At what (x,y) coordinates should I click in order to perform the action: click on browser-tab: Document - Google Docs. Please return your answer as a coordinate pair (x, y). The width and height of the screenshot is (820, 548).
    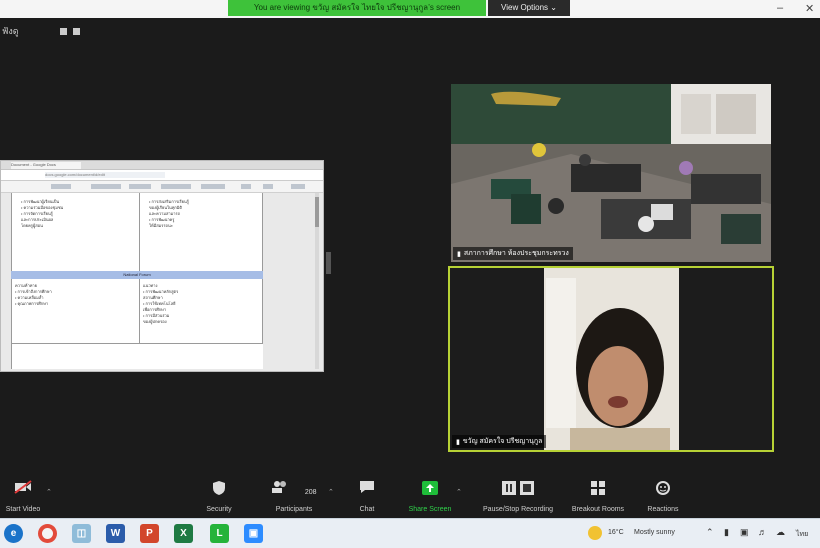
    Looking at the image, I should click on (46, 165).